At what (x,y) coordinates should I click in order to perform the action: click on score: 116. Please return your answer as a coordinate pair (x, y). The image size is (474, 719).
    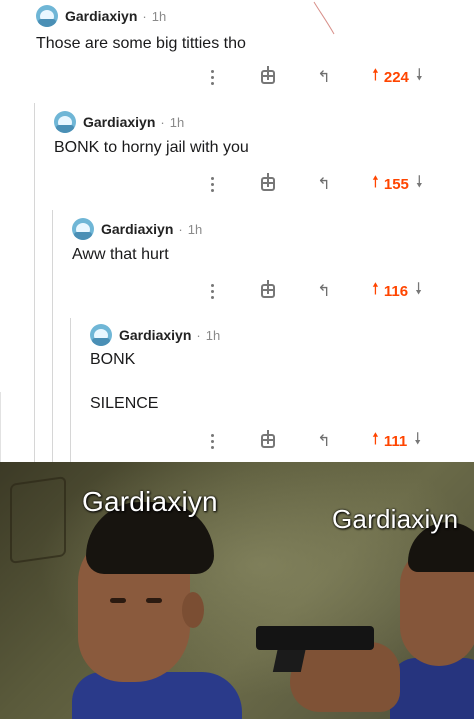
    Looking at the image, I should click on (396, 291).